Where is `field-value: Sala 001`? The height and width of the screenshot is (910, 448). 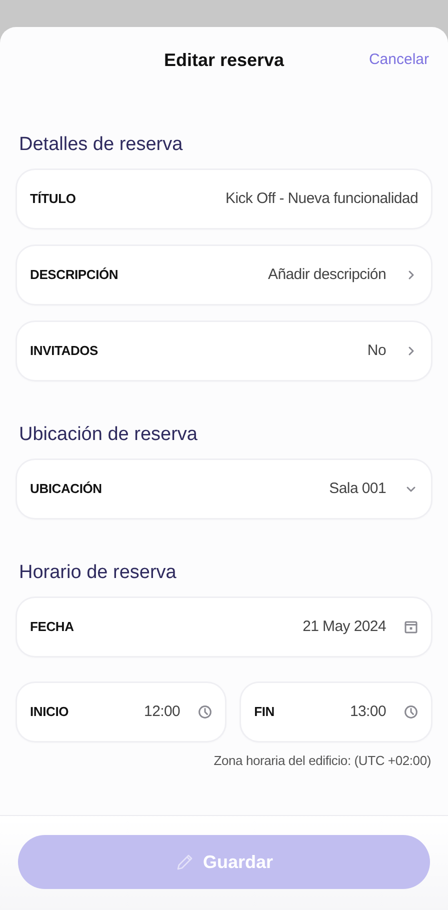 field-value: Sala 001 is located at coordinates (357, 488).